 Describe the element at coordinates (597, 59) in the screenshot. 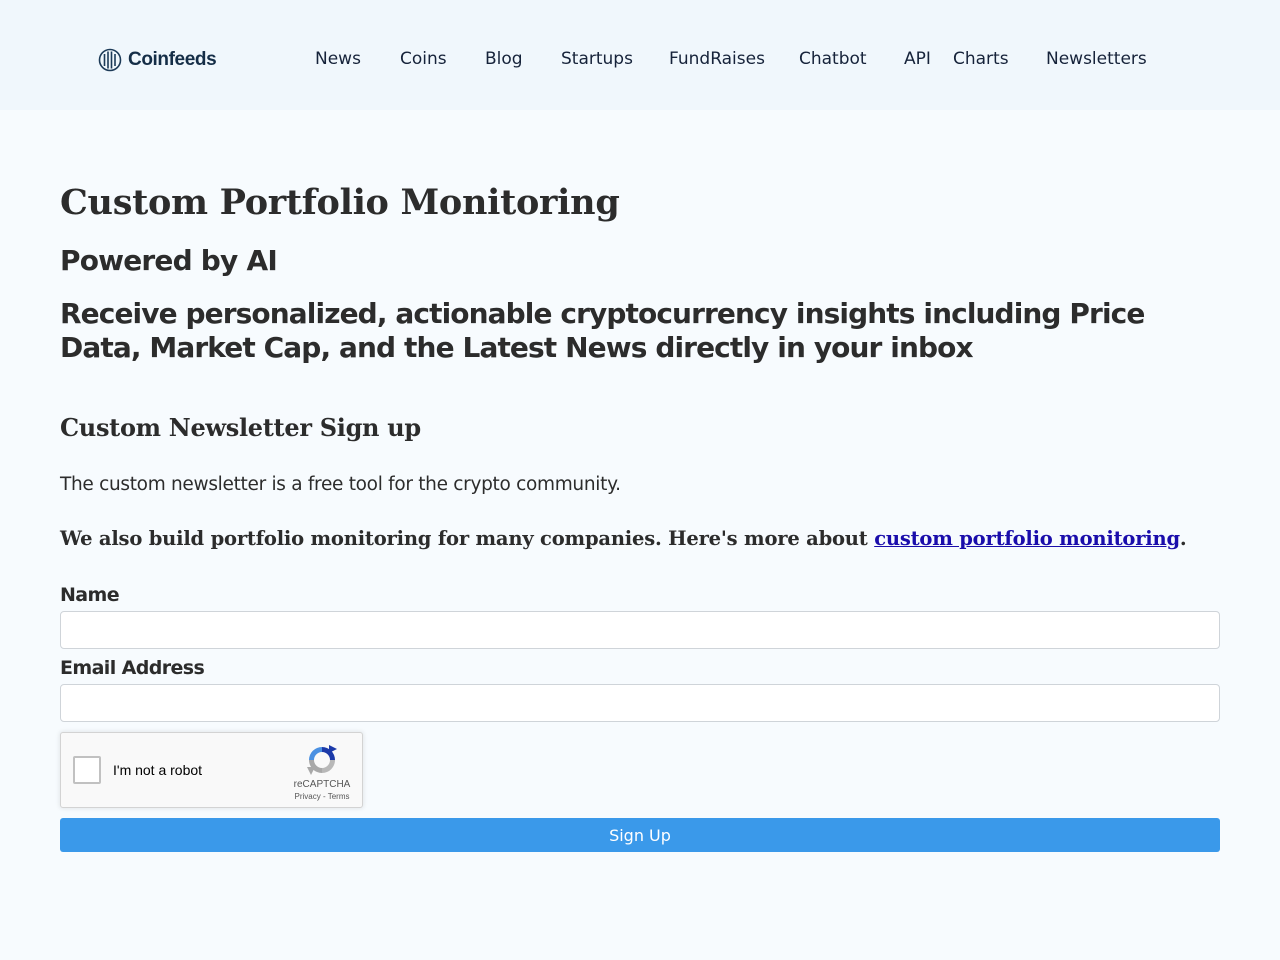

I see `nav-startups: Startups` at that location.